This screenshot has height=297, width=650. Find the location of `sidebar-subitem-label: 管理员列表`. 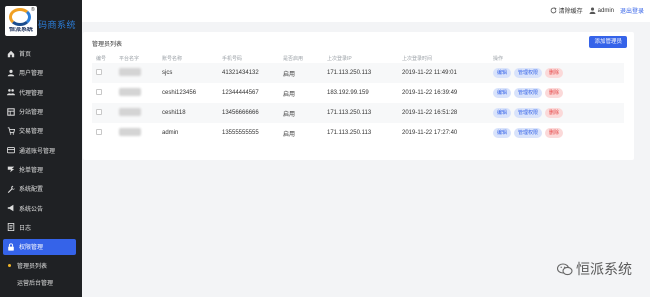

sidebar-subitem-label: 管理员列表 is located at coordinates (32, 266).